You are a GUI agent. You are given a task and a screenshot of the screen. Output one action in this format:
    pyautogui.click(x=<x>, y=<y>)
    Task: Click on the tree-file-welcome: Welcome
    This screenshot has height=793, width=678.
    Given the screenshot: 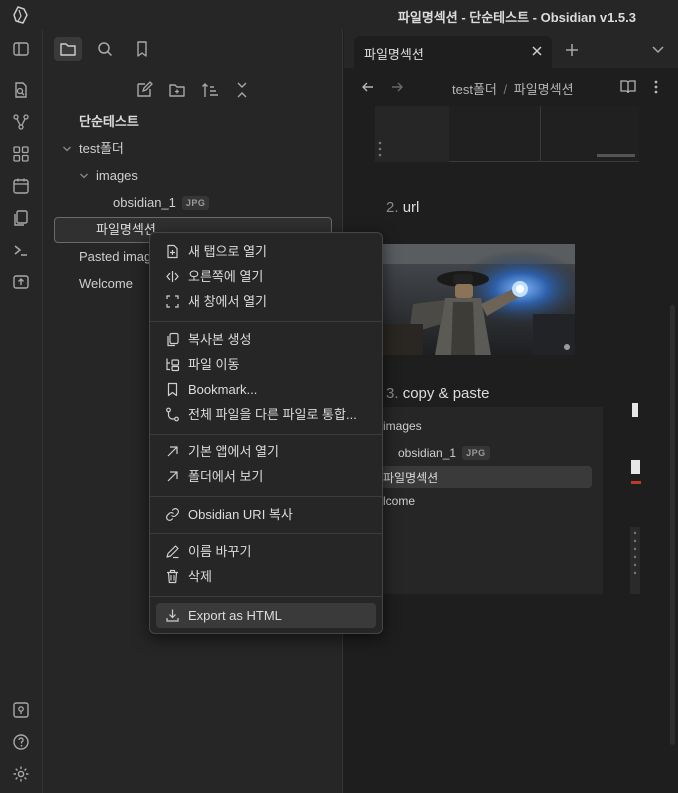 What is the action you would take?
    pyautogui.click(x=106, y=284)
    